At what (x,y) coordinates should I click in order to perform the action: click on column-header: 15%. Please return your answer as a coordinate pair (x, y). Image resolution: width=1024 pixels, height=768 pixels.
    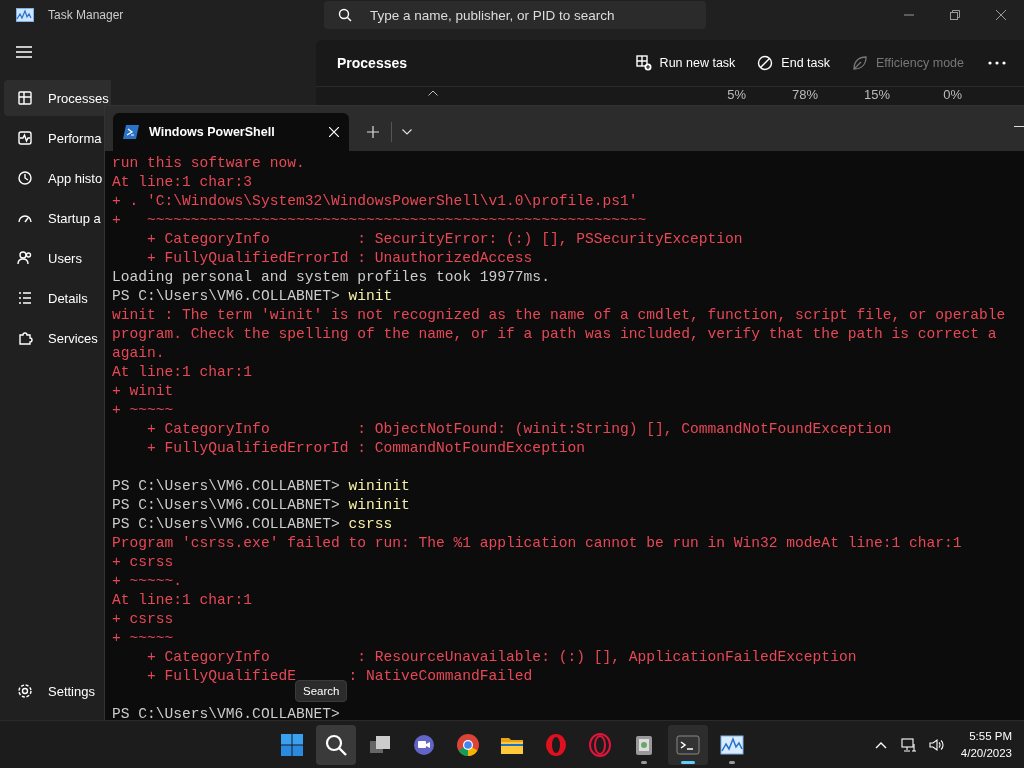
    Looking at the image, I should click on (854, 94).